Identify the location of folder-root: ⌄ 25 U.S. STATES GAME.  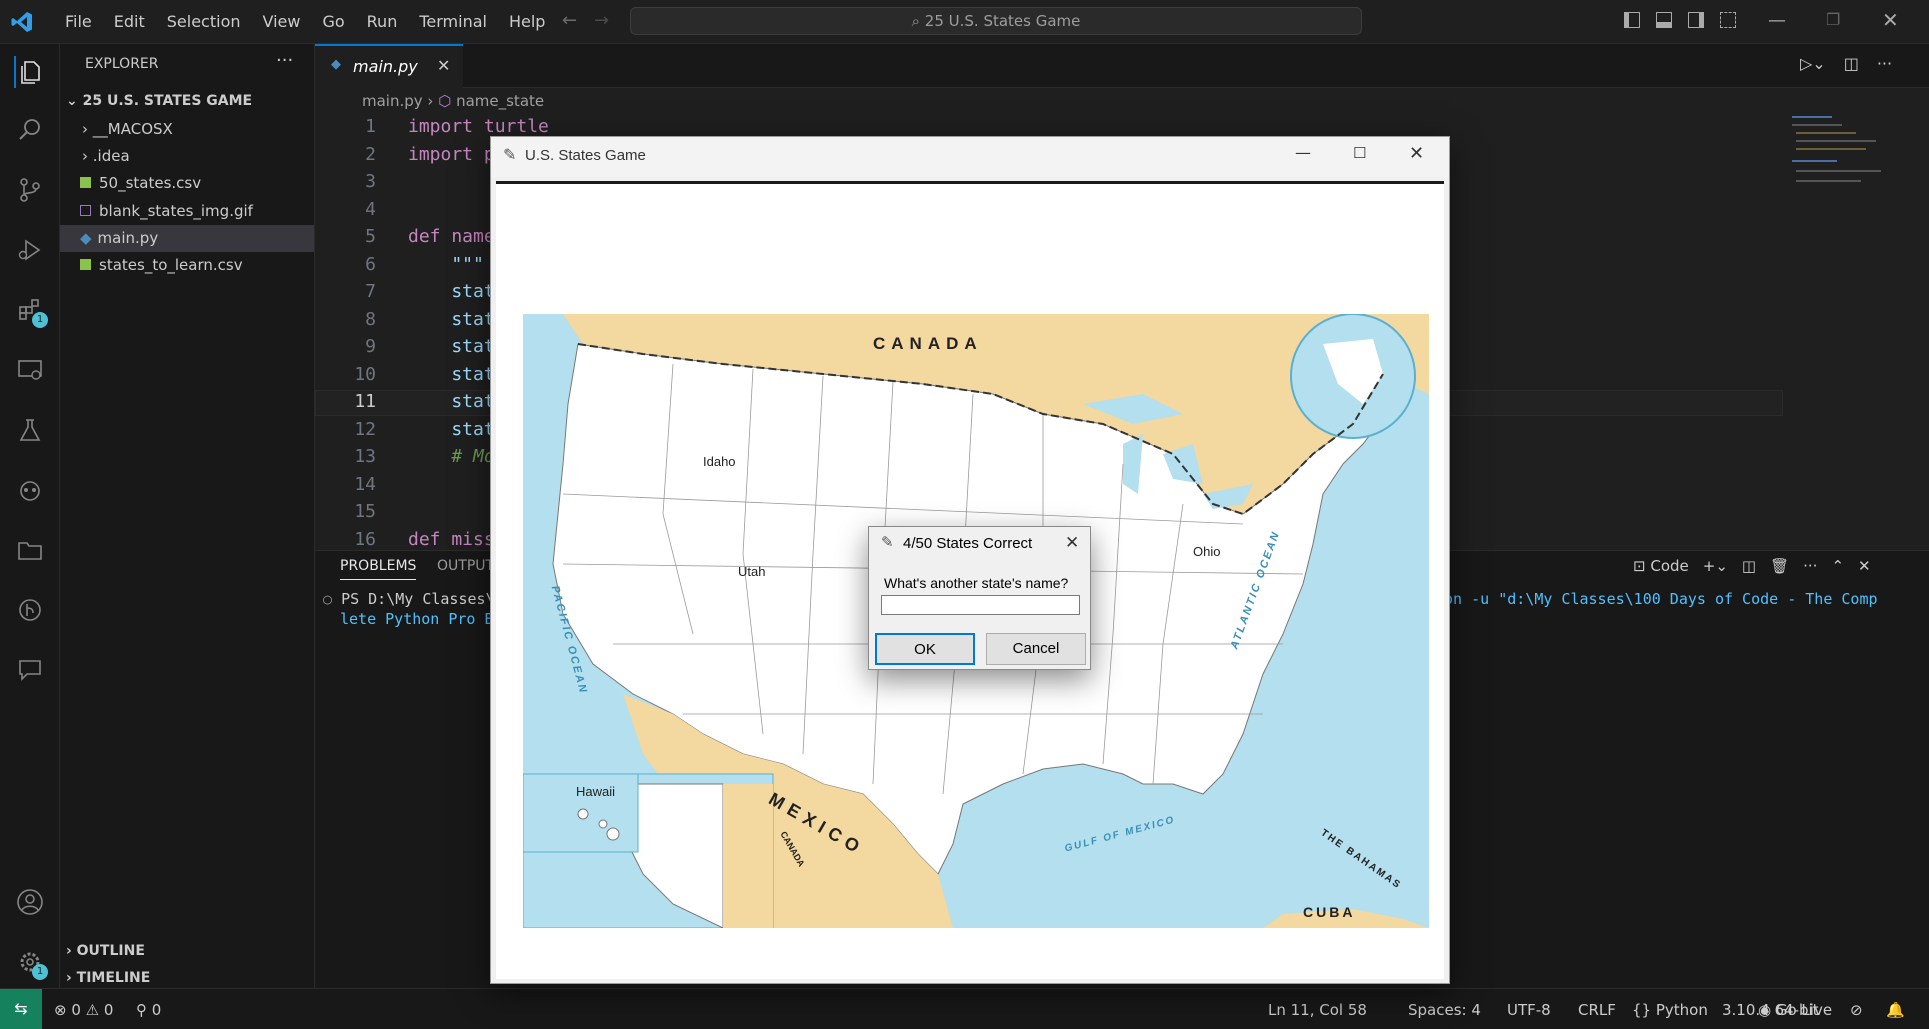
(187, 101).